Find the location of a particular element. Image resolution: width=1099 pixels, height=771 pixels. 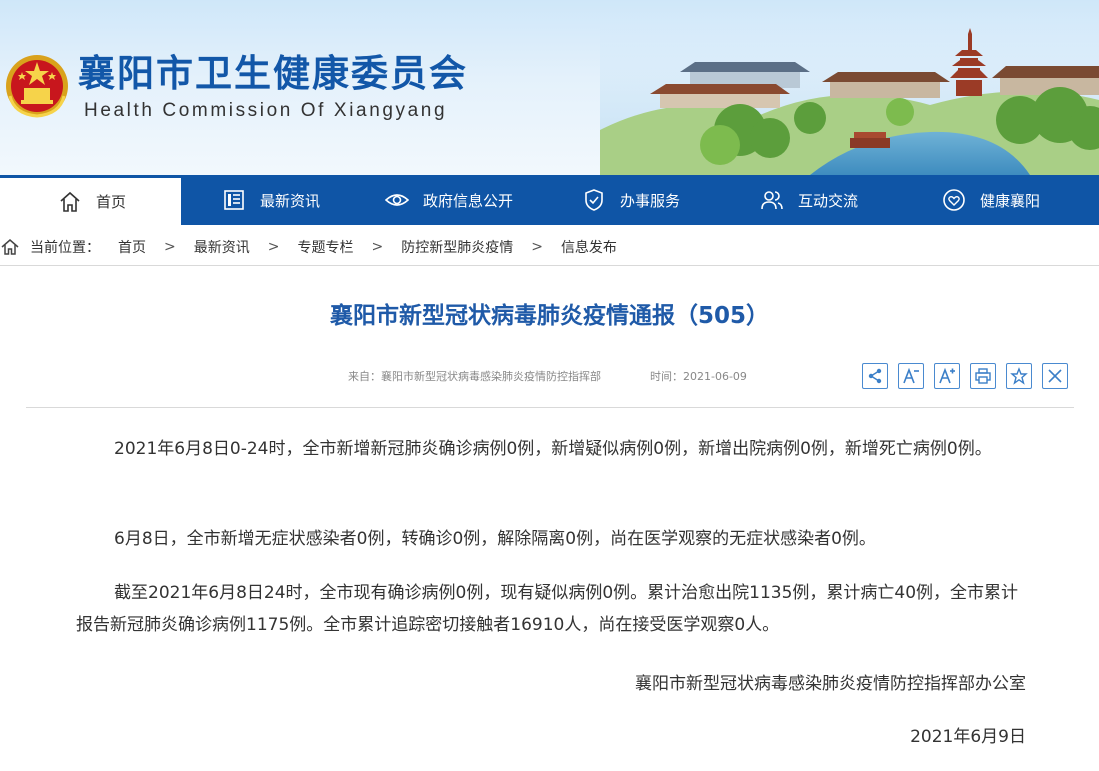

city-scenery-banner is located at coordinates (849, 97).